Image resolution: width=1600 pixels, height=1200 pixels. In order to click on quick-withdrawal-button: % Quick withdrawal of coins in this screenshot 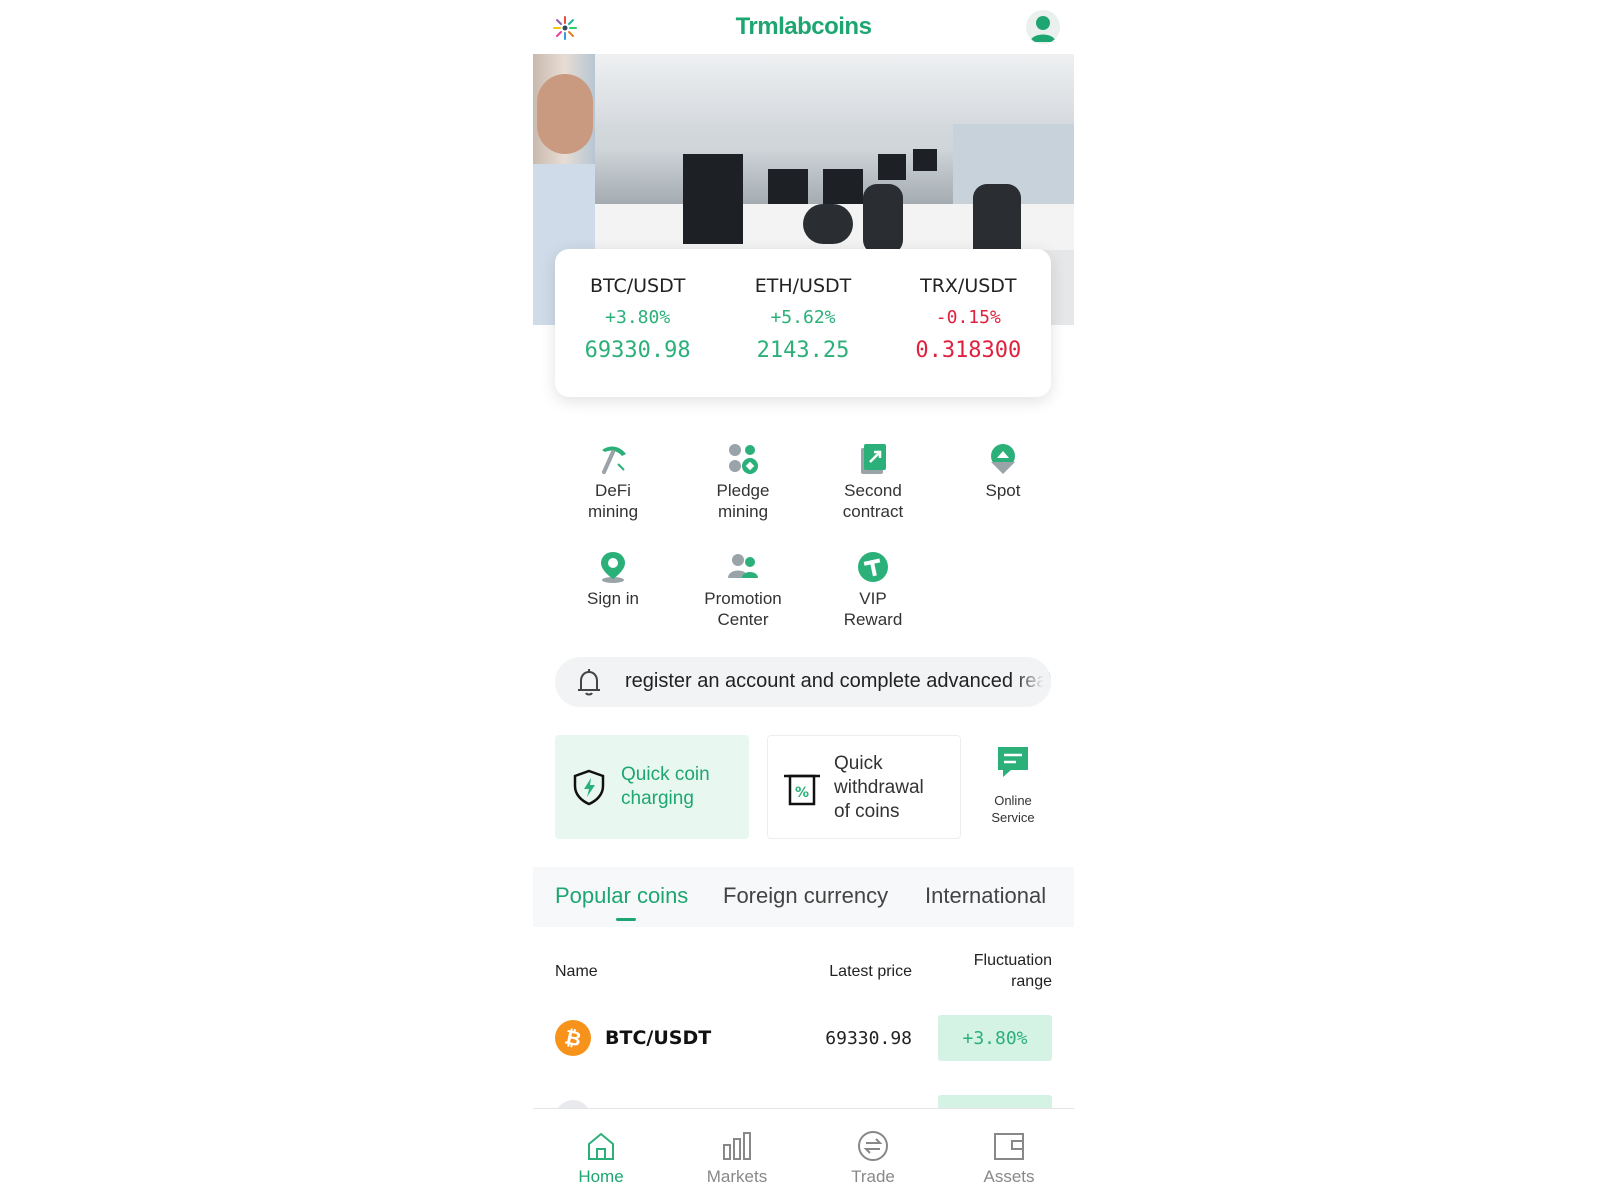, I will do `click(864, 787)`.